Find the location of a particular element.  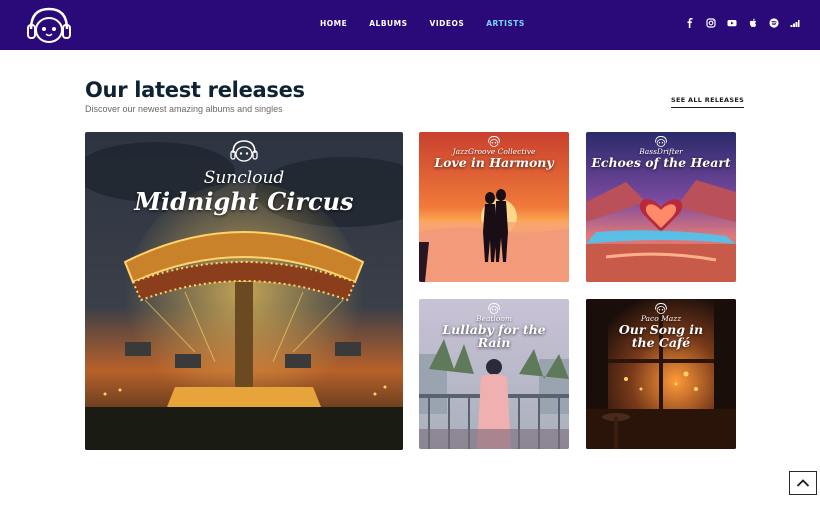

nav-albums: ALBUMS is located at coordinates (388, 23).